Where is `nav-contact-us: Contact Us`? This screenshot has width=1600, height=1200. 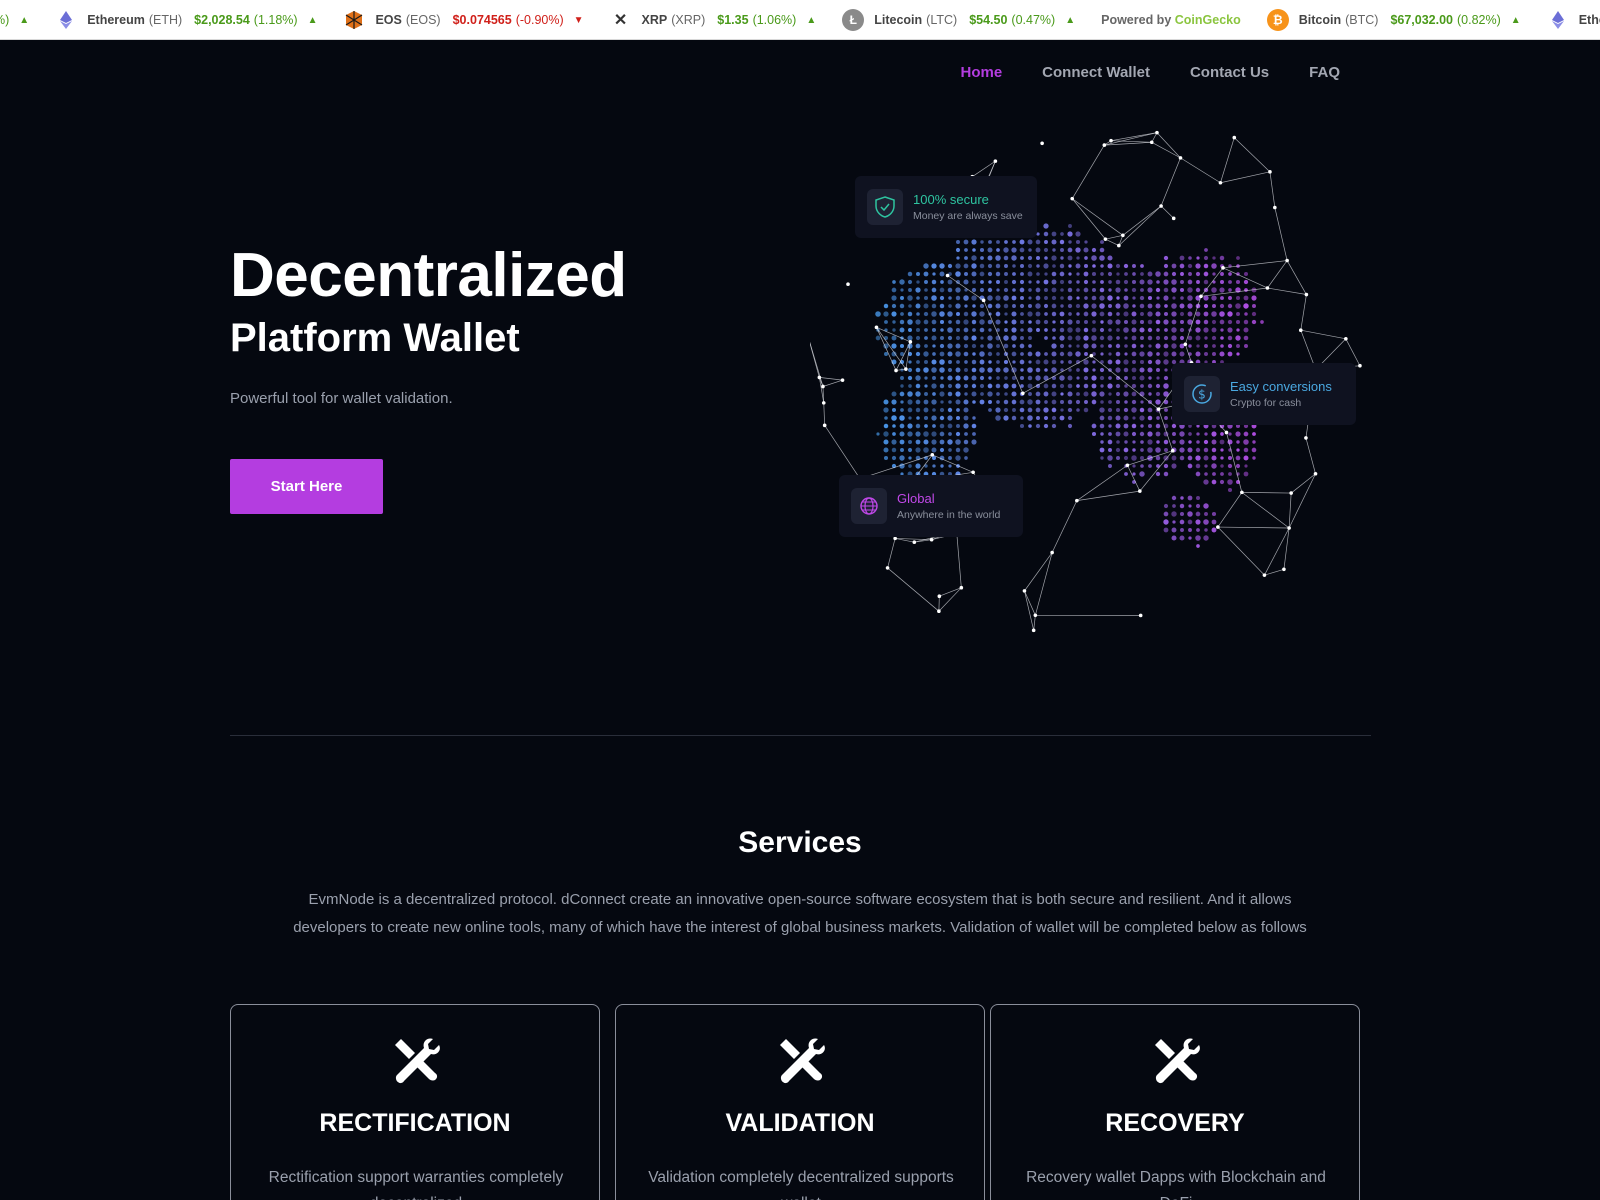
nav-contact-us: Contact Us is located at coordinates (1229, 72).